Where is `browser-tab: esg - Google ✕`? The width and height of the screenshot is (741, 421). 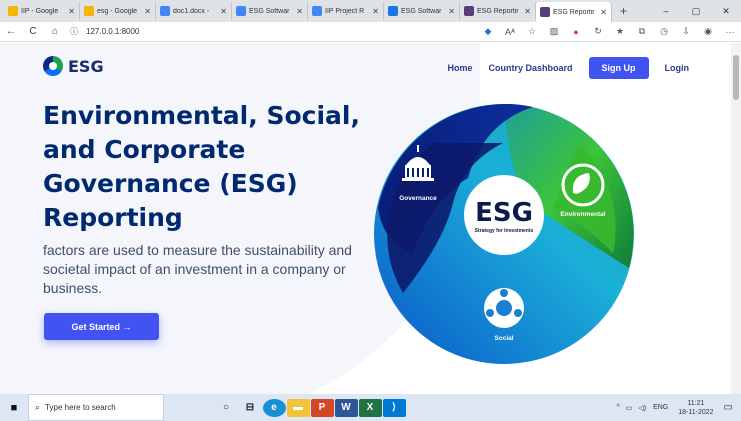 browser-tab: esg - Google ✕ is located at coordinates (118, 11).